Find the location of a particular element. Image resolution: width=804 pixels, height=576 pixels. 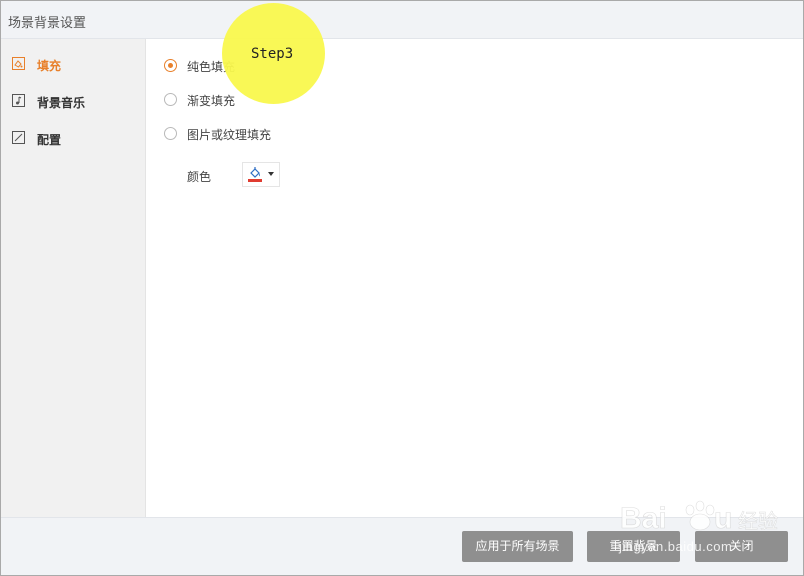

close-button: 关闭 is located at coordinates (741, 546).